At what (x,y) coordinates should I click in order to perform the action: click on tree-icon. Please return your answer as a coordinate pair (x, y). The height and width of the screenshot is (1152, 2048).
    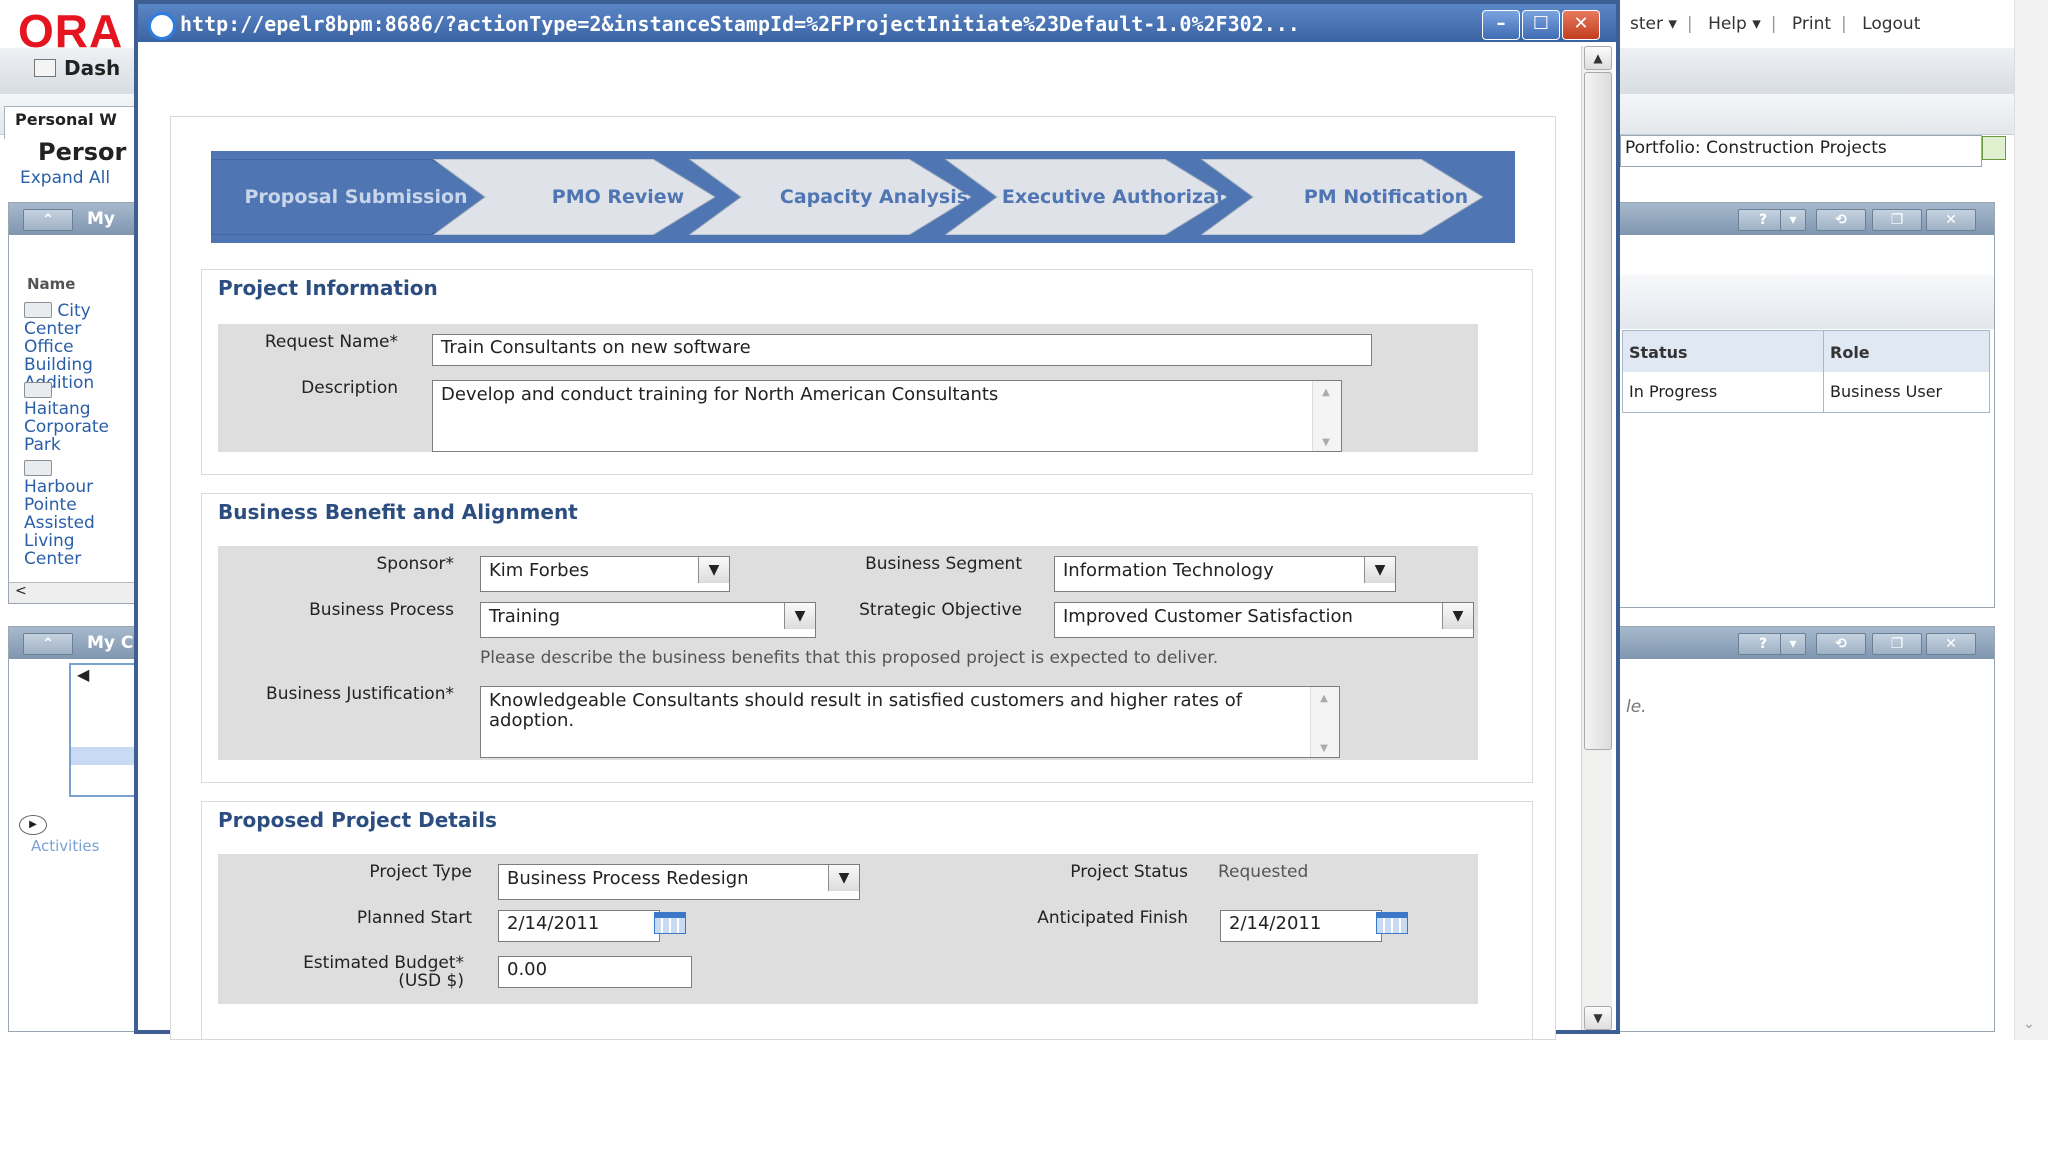
    Looking at the image, I should click on (1994, 148).